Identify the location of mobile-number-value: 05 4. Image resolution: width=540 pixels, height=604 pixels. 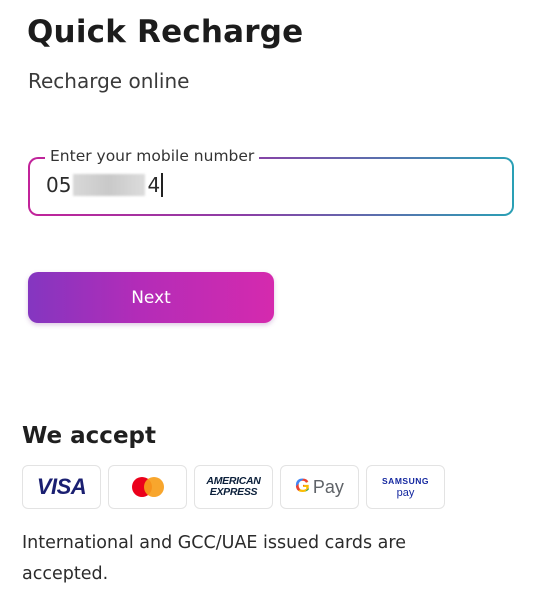
(104, 185).